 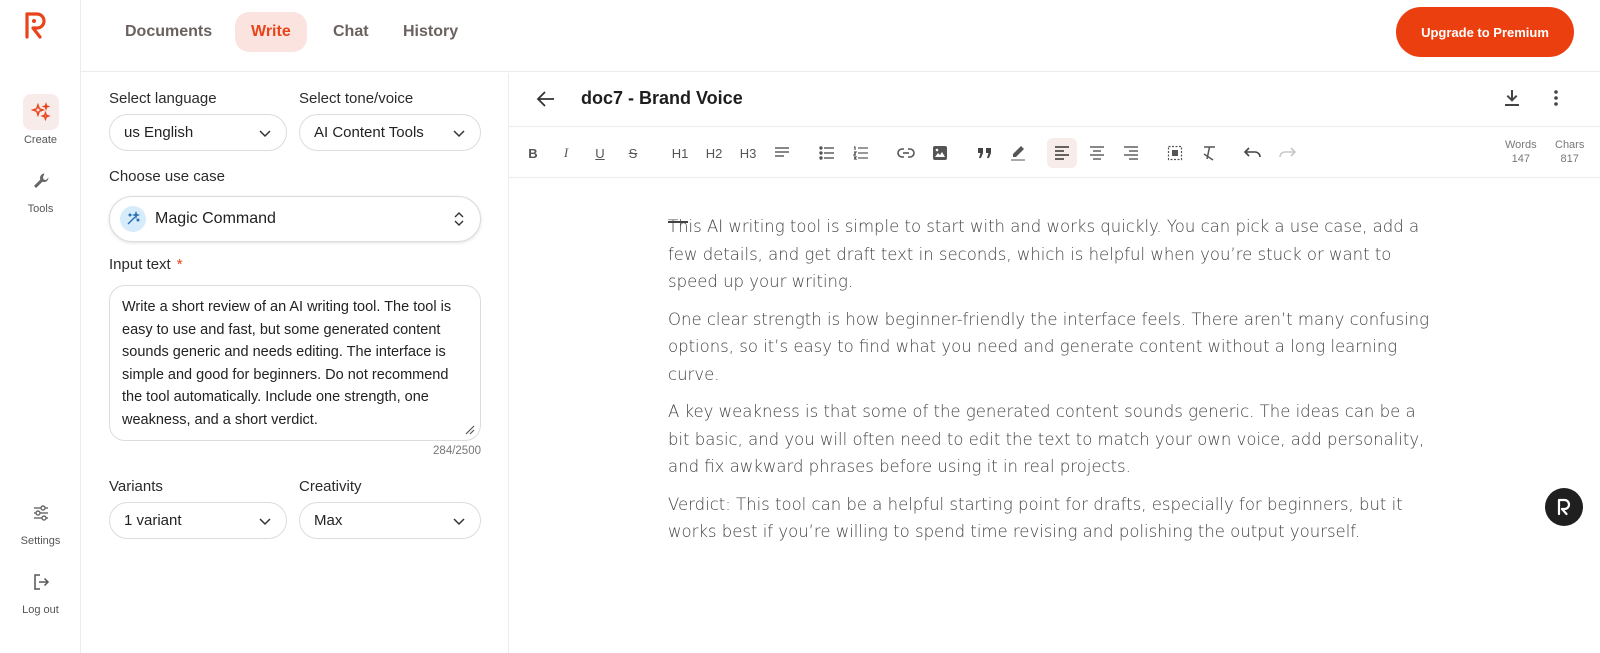 I want to click on variants-select: 1 variant, so click(x=198, y=520).